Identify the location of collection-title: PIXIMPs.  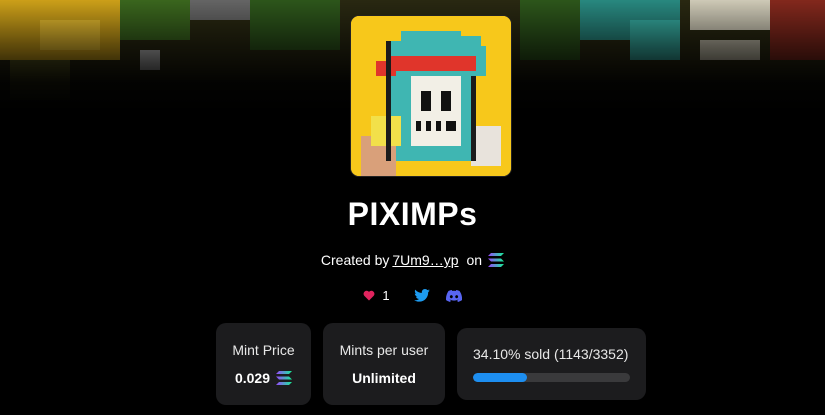
(412, 214).